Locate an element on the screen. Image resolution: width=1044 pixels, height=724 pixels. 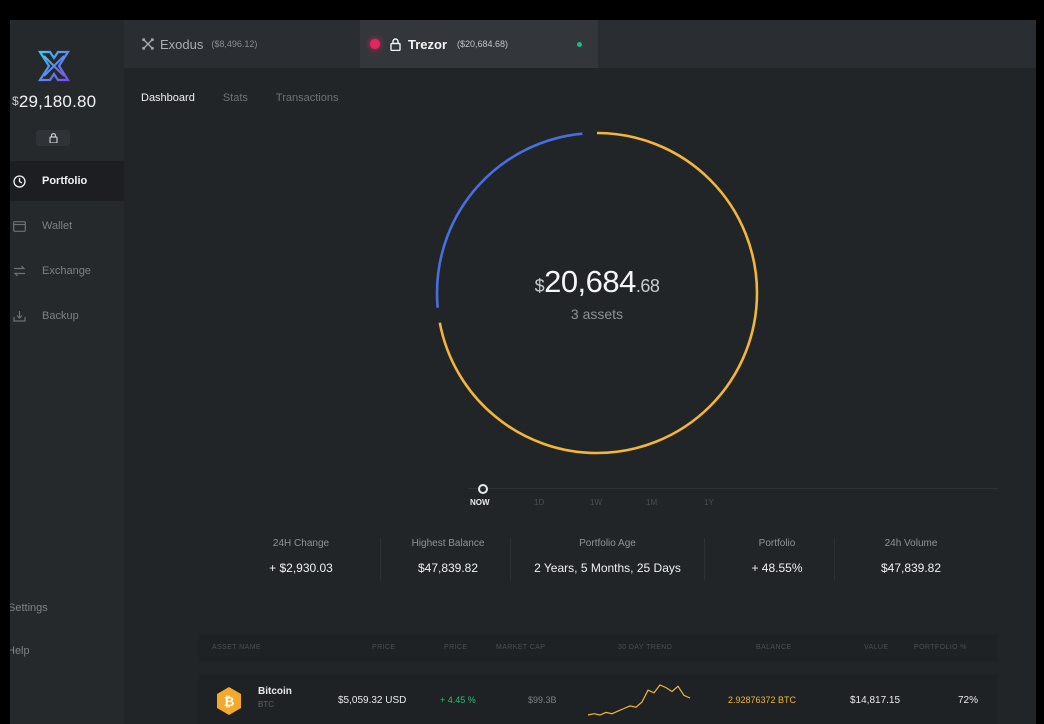
column-header: PORTFOLIO % is located at coordinates (940, 647).